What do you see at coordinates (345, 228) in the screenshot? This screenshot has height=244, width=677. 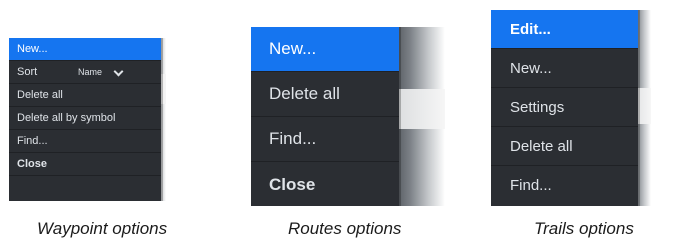 I see `routes-options-caption: Routes options` at bounding box center [345, 228].